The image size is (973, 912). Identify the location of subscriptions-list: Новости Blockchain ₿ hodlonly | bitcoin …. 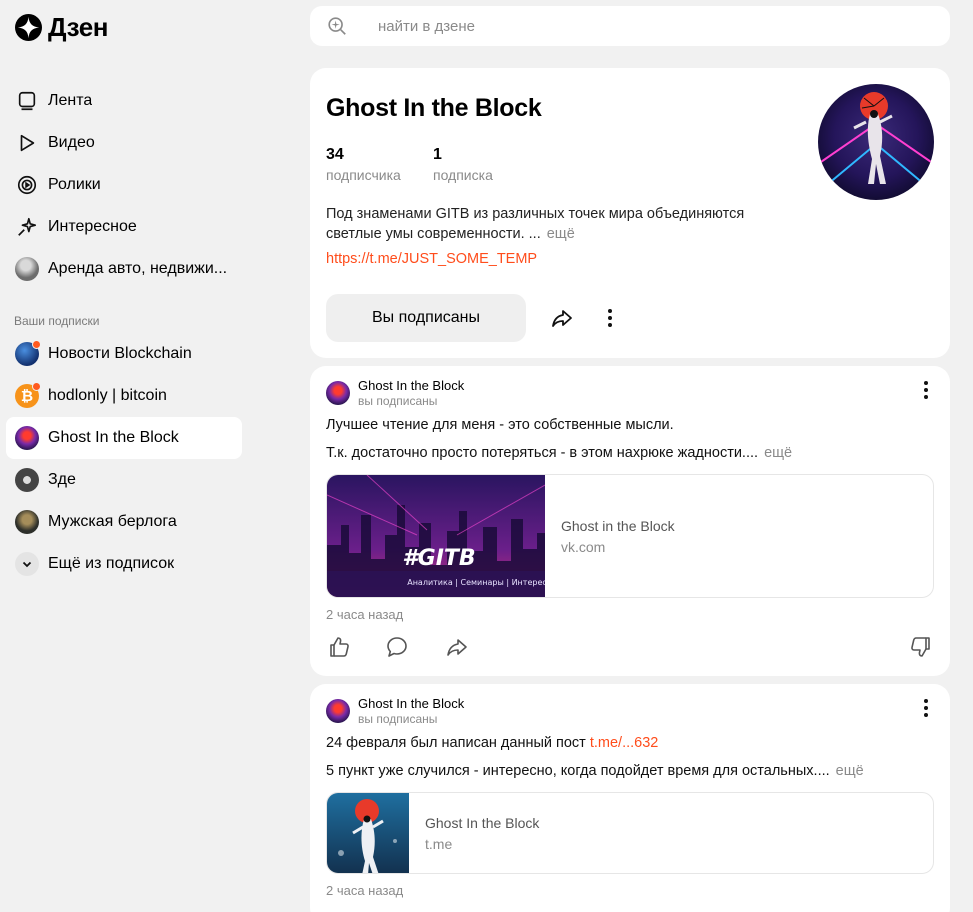
(124, 459).